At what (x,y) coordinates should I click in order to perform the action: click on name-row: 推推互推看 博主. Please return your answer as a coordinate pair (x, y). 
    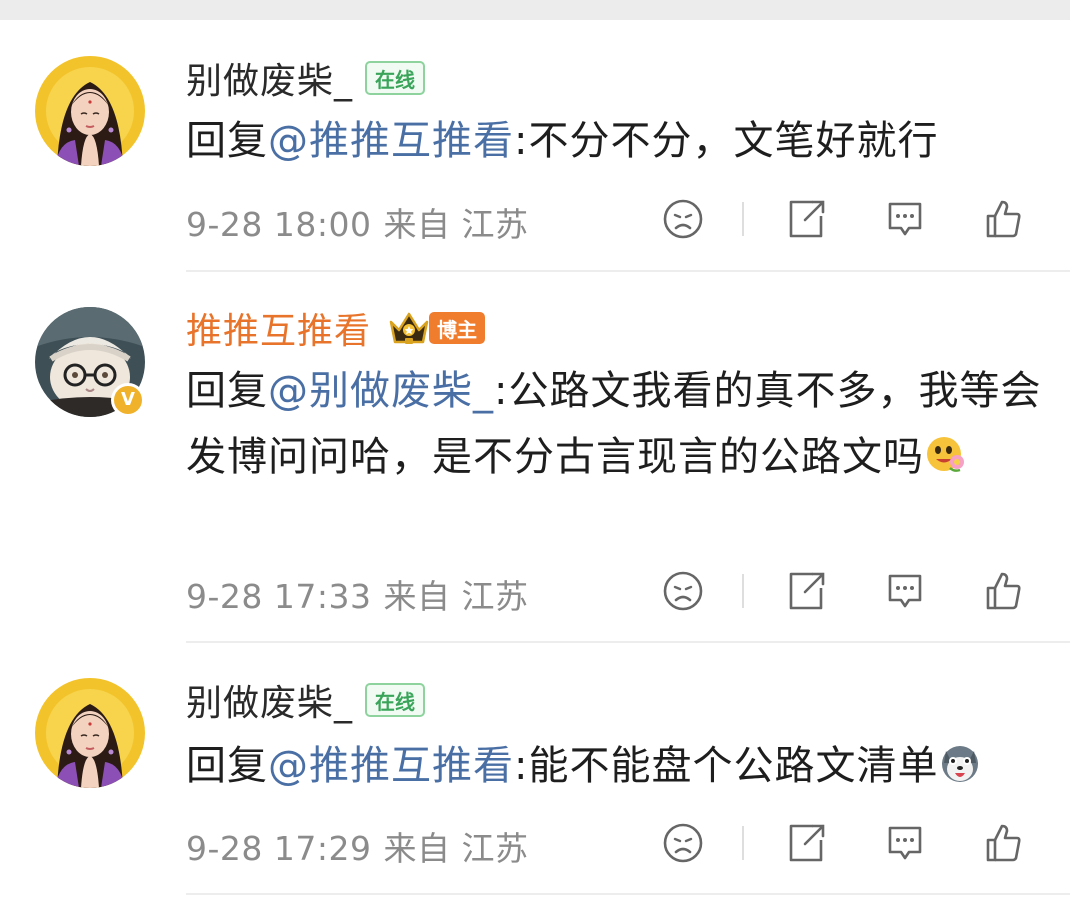
    Looking at the image, I should click on (336, 329).